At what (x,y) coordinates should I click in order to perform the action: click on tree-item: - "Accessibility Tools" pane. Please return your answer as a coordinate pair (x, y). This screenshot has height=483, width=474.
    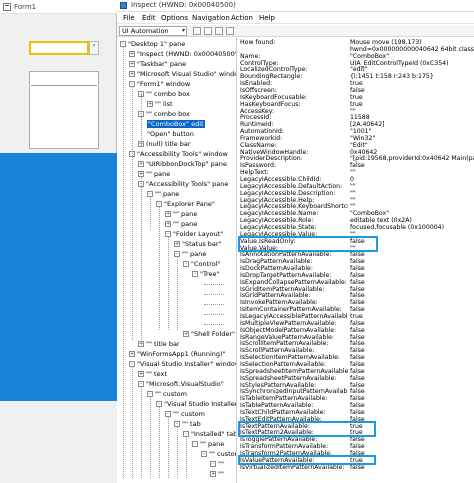
    Looking at the image, I should click on (183, 184).